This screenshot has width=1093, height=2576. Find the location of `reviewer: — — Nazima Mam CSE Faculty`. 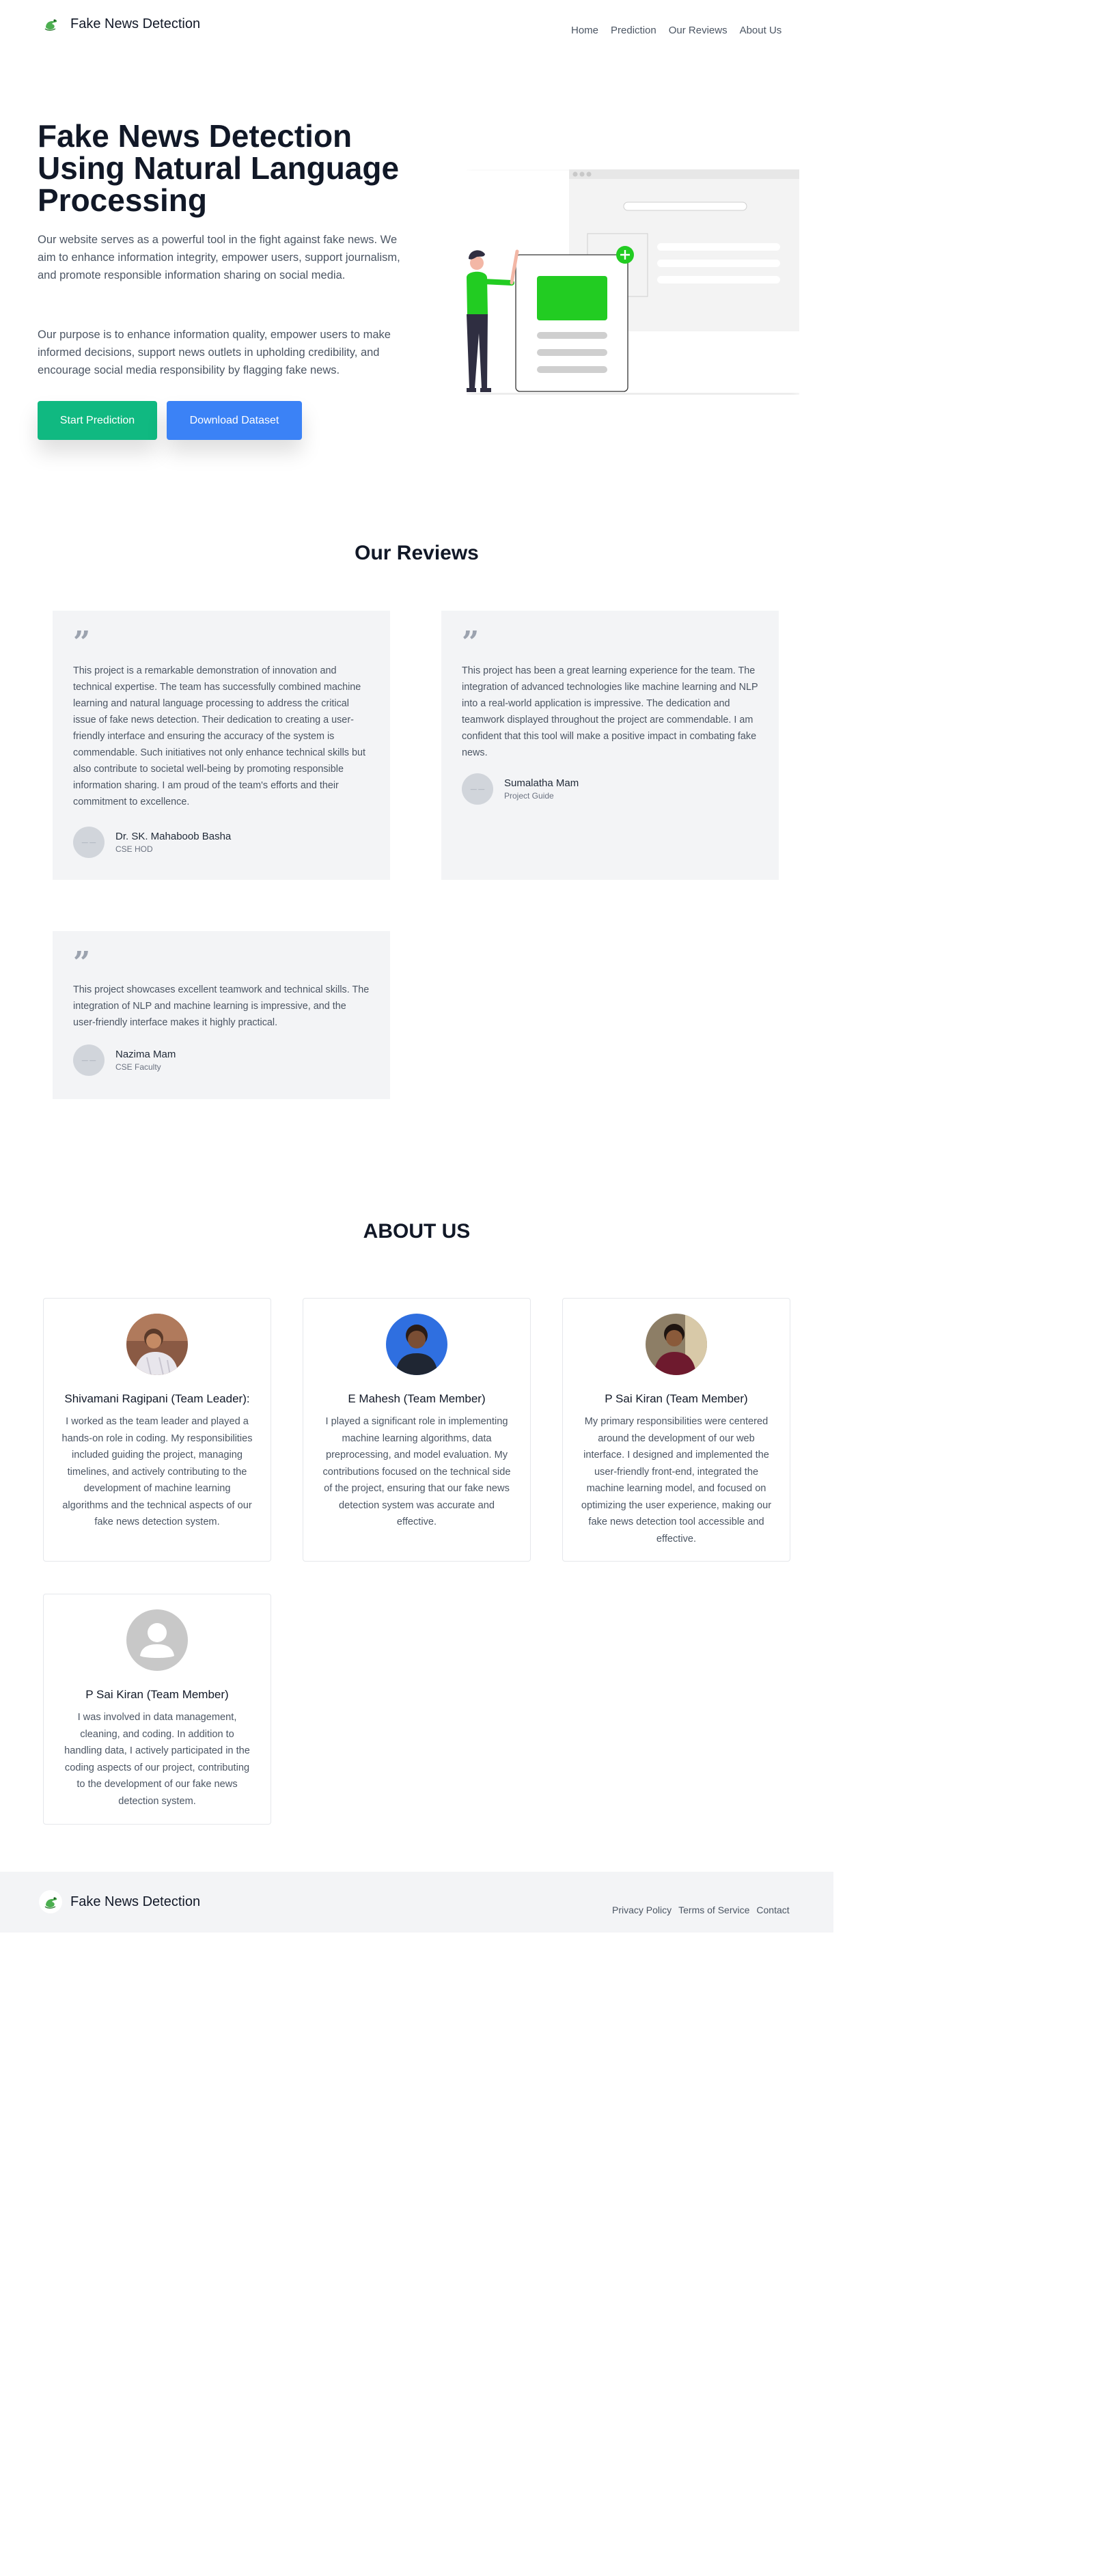

reviewer: — — Nazima Mam CSE Faculty is located at coordinates (124, 1060).